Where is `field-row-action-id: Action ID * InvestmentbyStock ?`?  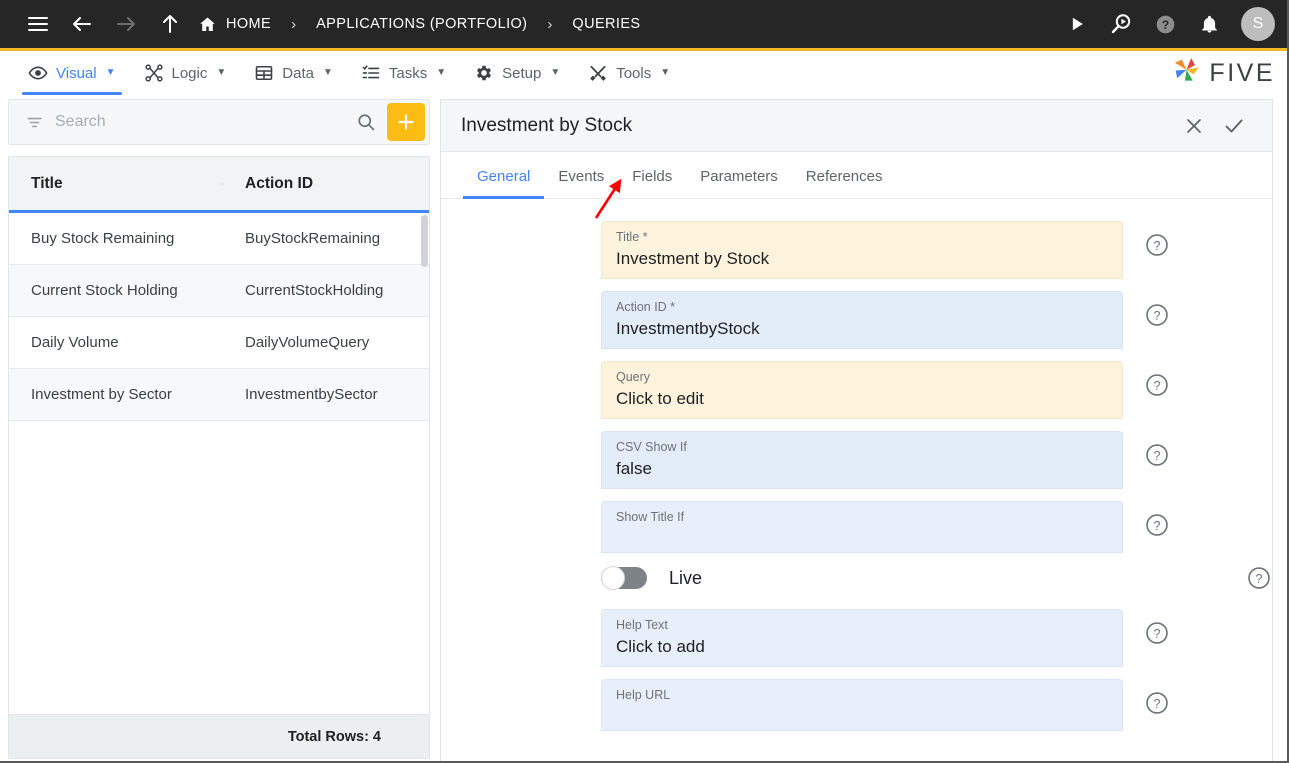 field-row-action-id: Action ID * InvestmentbyStock ? is located at coordinates (856, 320).